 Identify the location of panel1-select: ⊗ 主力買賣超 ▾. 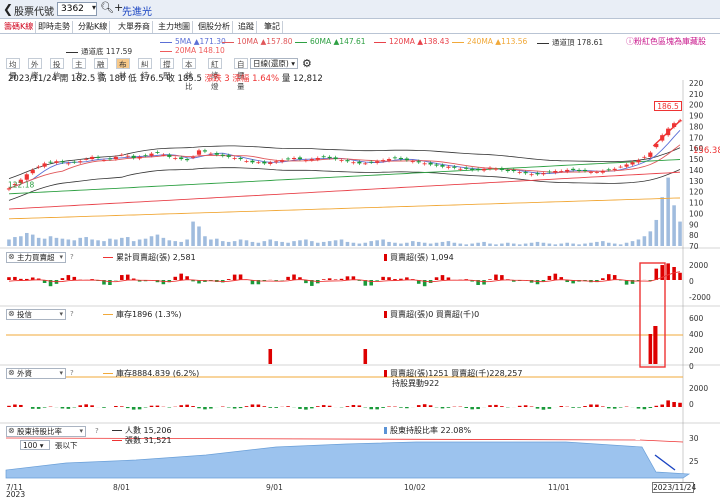
(36, 257).